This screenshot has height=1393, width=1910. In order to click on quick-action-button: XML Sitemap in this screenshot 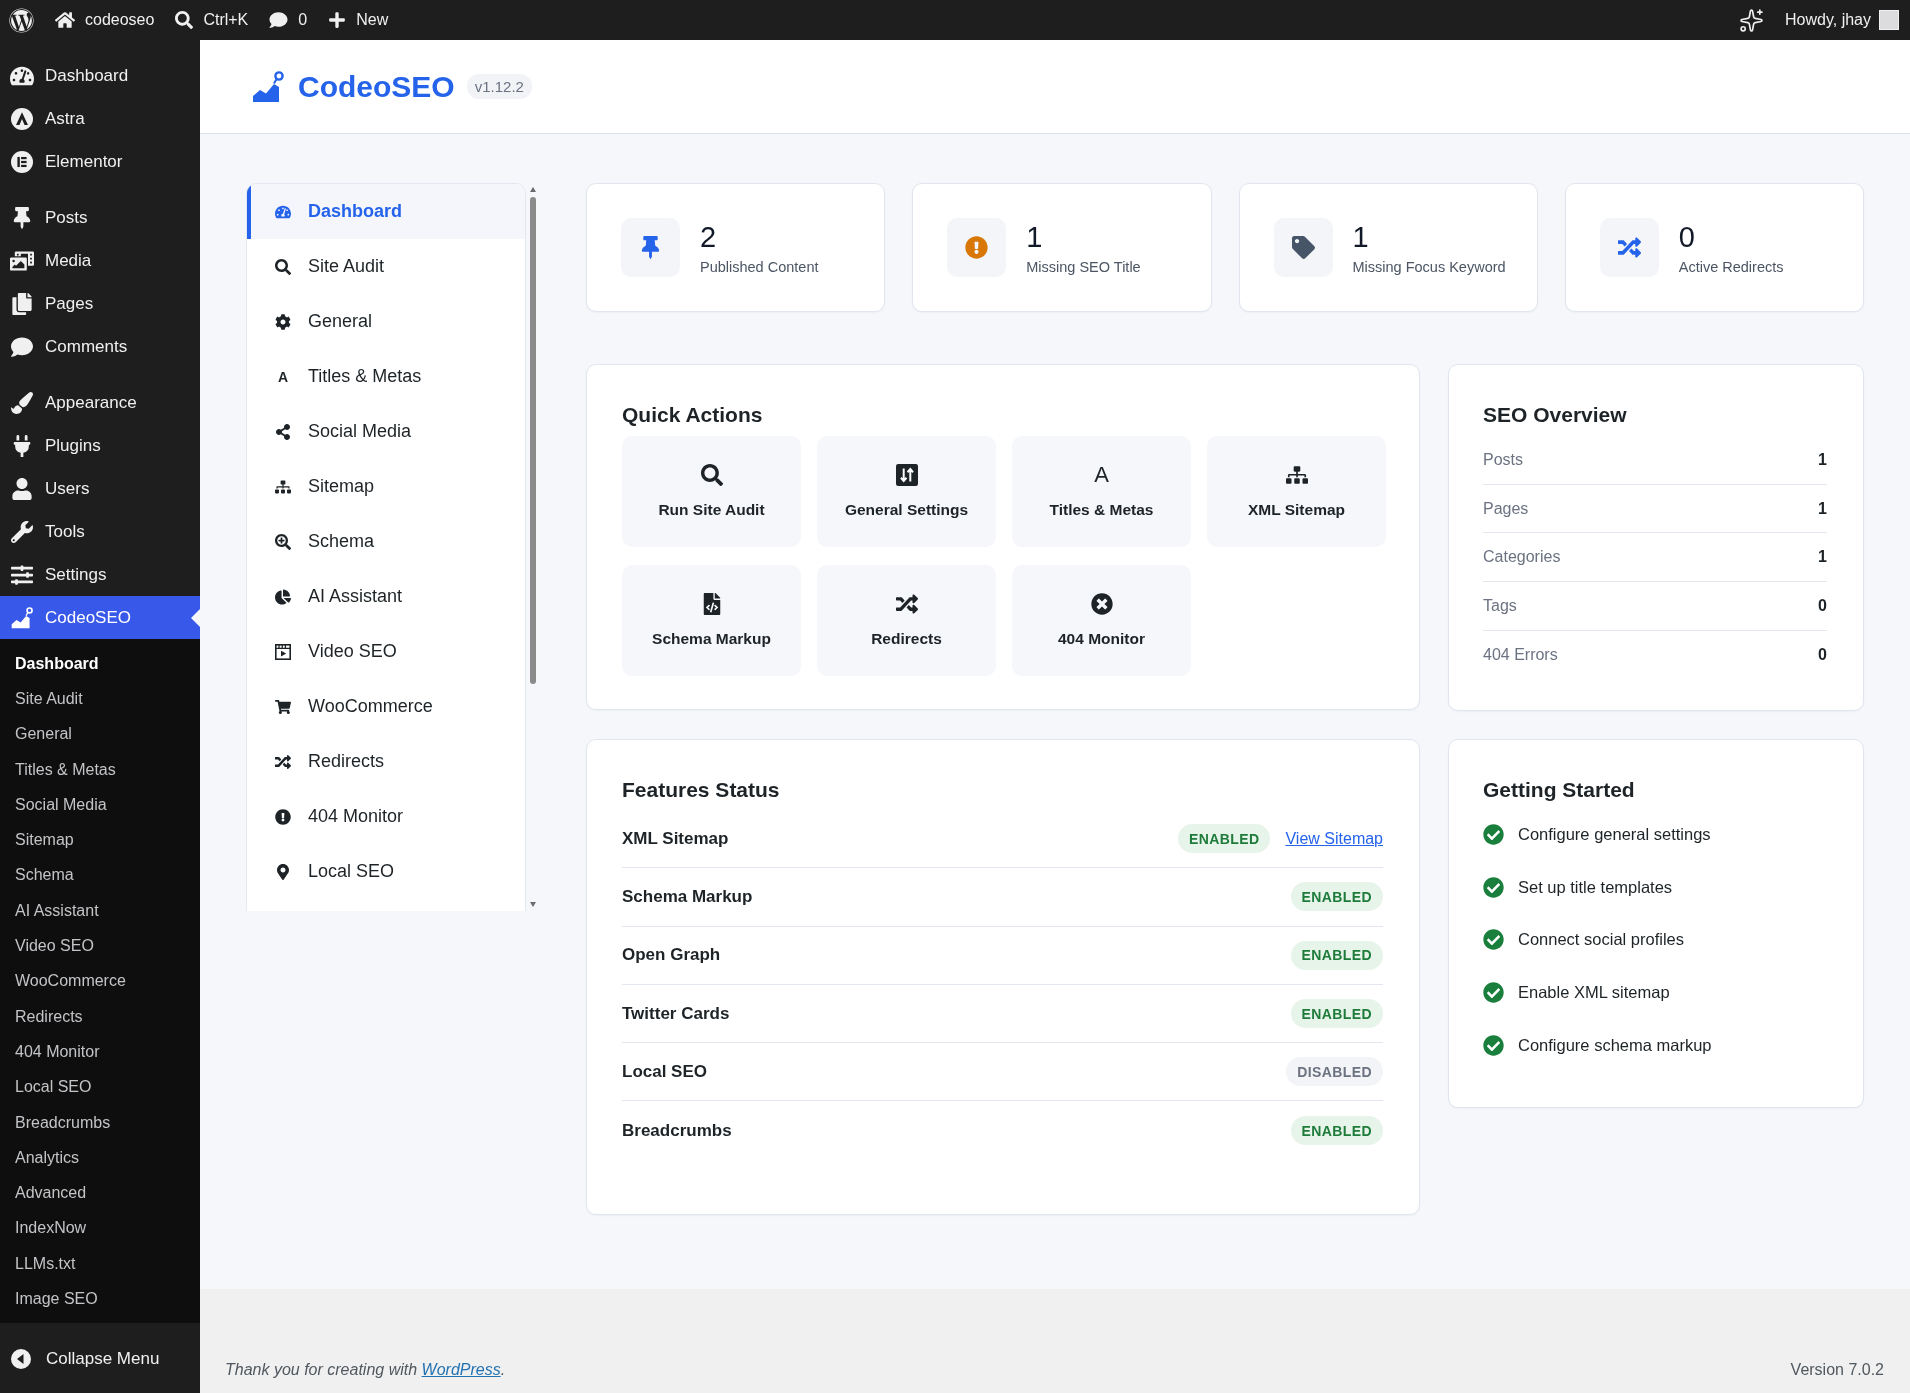, I will do `click(1296, 491)`.